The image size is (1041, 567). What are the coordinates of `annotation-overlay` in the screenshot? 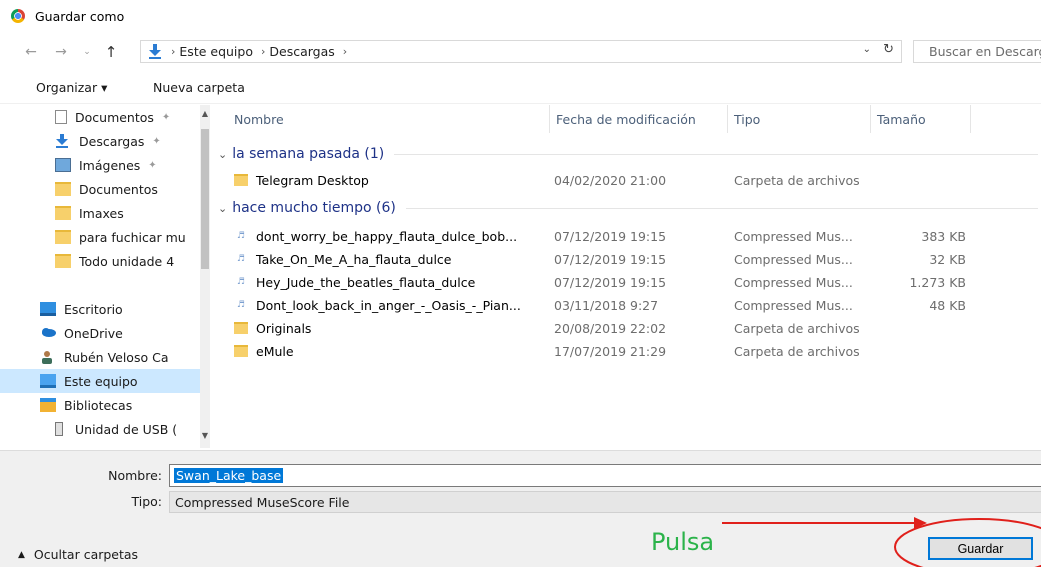 It's located at (881, 542).